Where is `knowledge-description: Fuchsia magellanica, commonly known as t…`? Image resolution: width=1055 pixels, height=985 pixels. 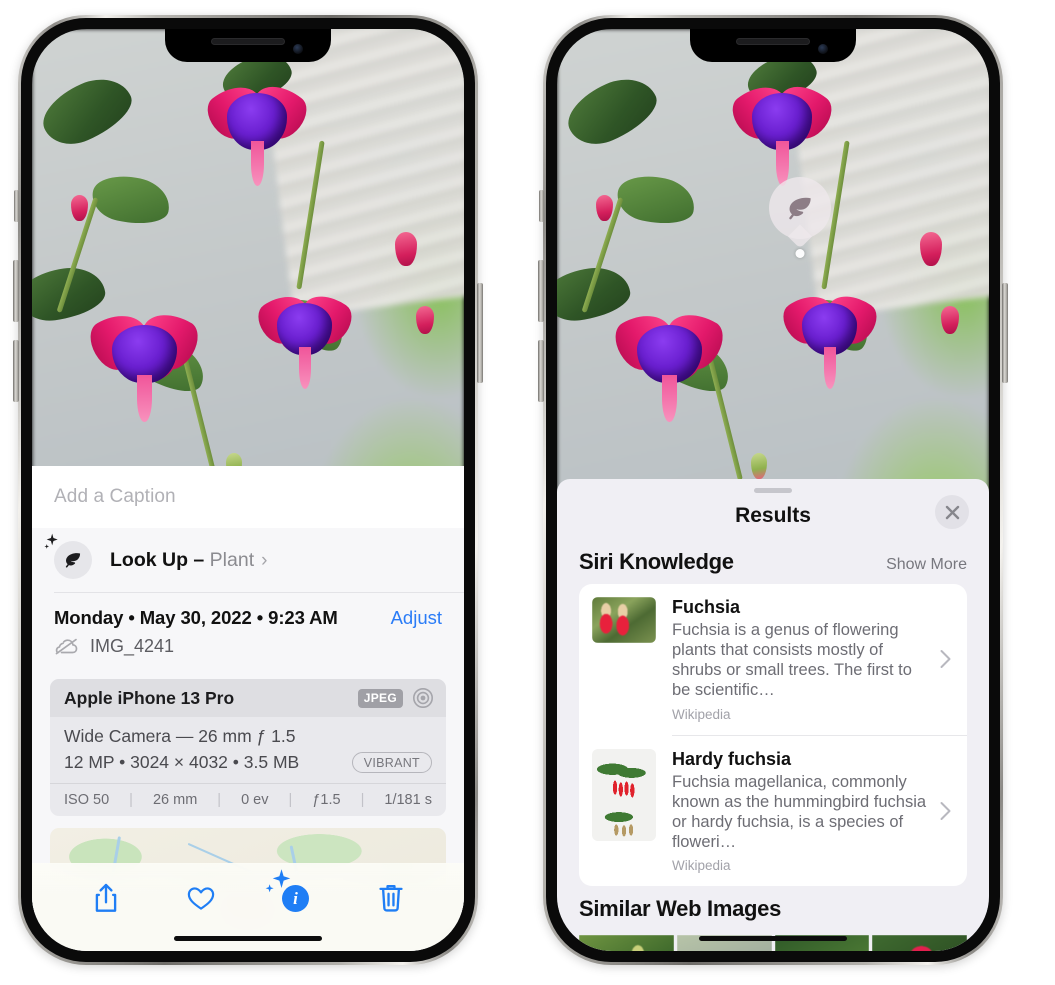
knowledge-description: Fuchsia magellanica, commonly known as t… is located at coordinates (799, 811).